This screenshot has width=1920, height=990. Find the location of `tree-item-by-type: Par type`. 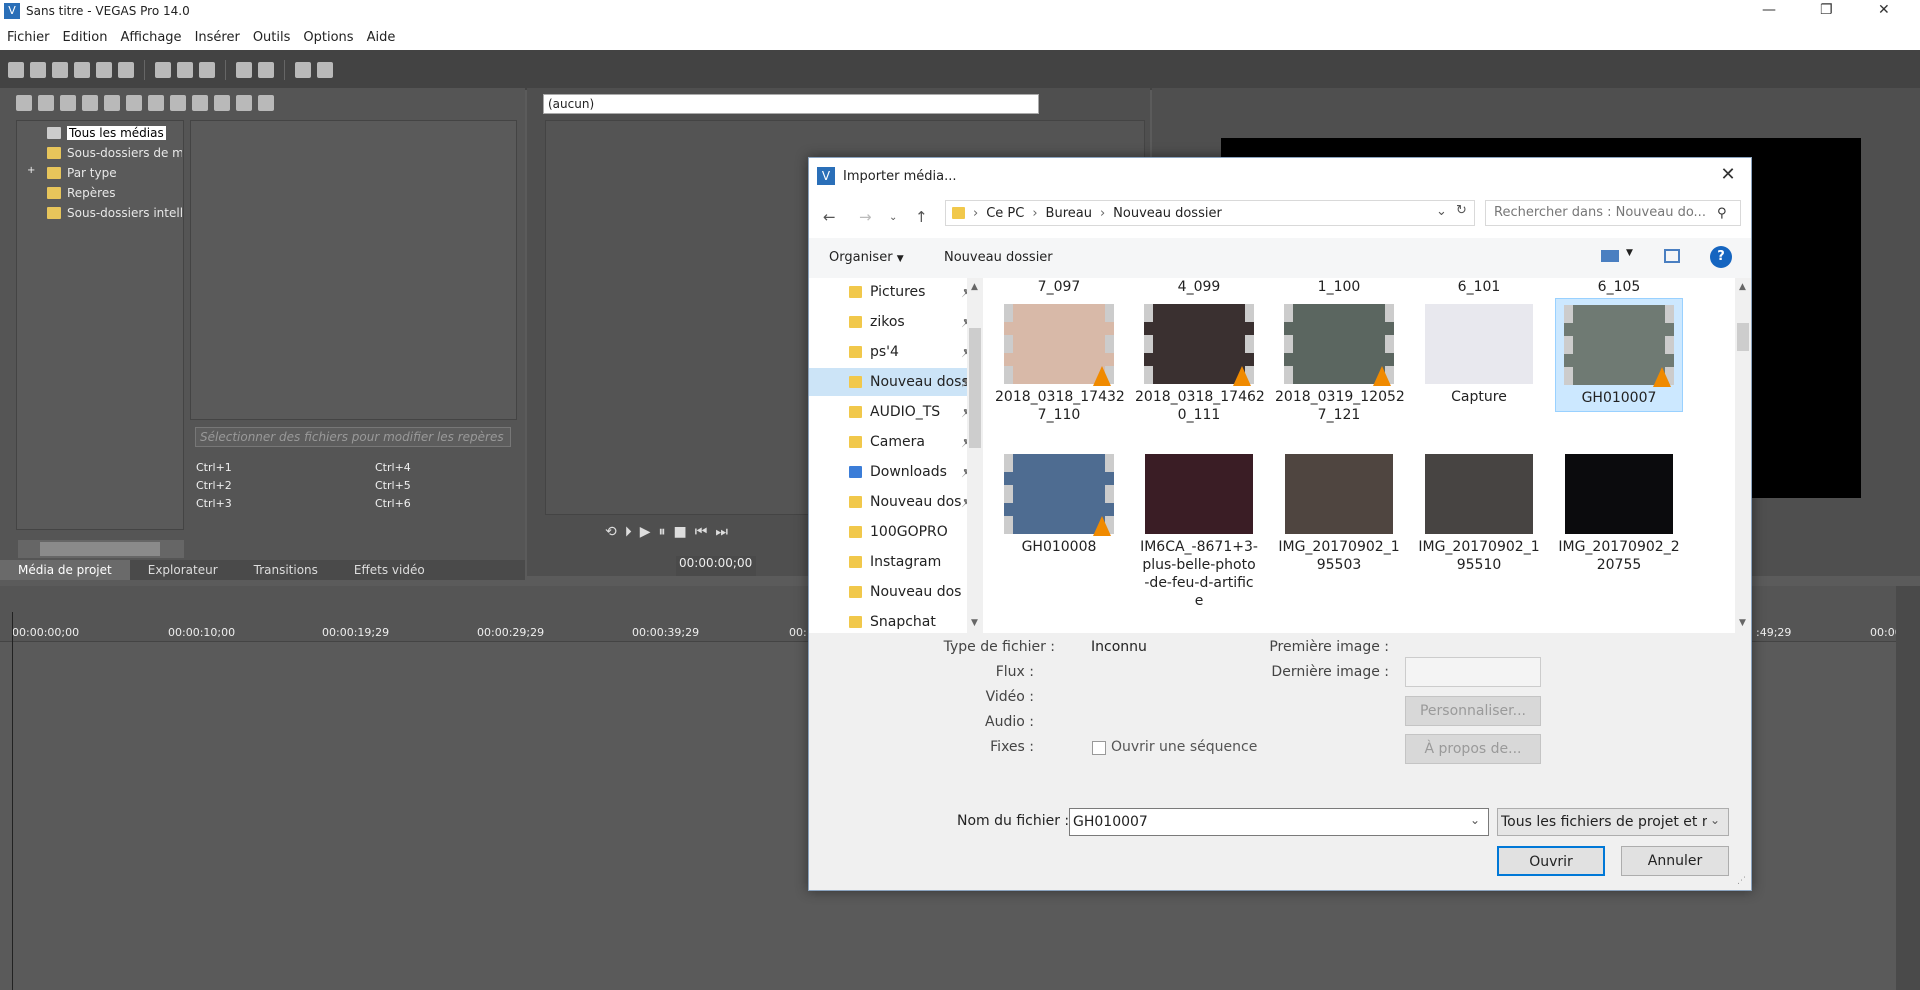

tree-item-by-type: Par type is located at coordinates (114, 173).